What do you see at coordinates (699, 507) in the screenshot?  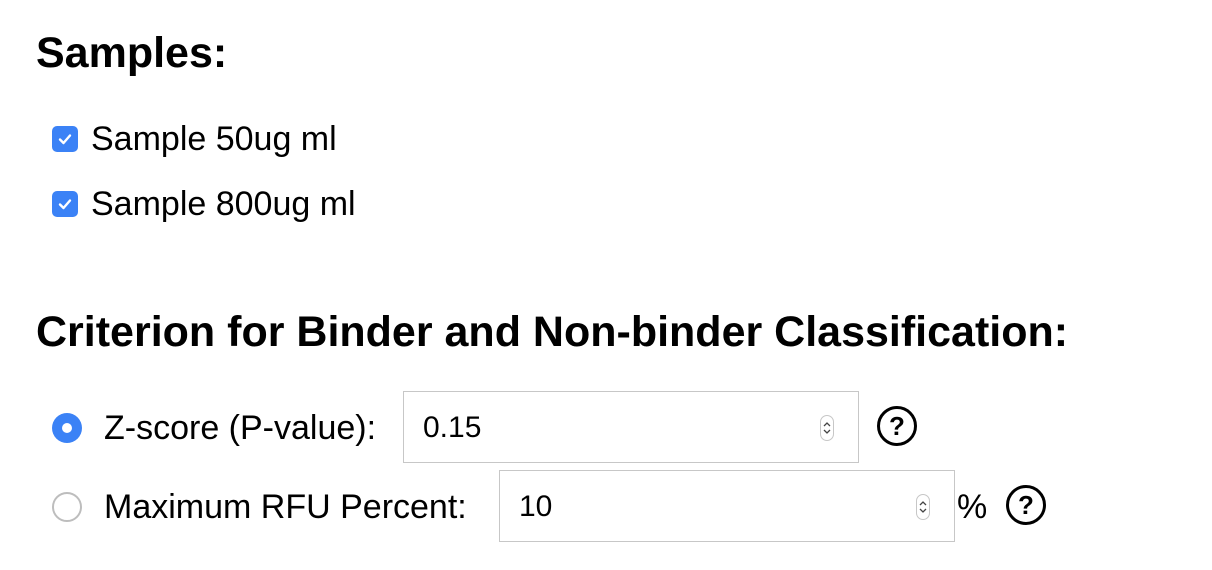 I see `rfu-value-field` at bounding box center [699, 507].